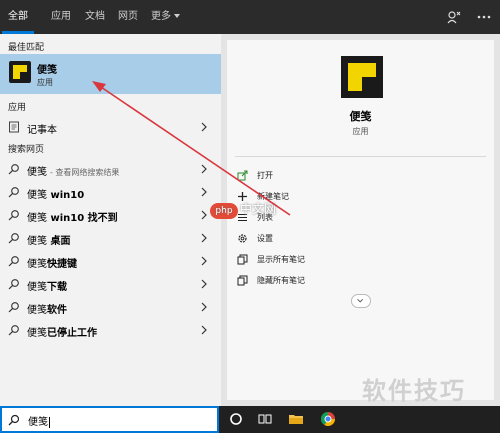 The height and width of the screenshot is (433, 500). Describe the element at coordinates (57, 310) in the screenshot. I see `web-result-suffix: 软件` at that location.